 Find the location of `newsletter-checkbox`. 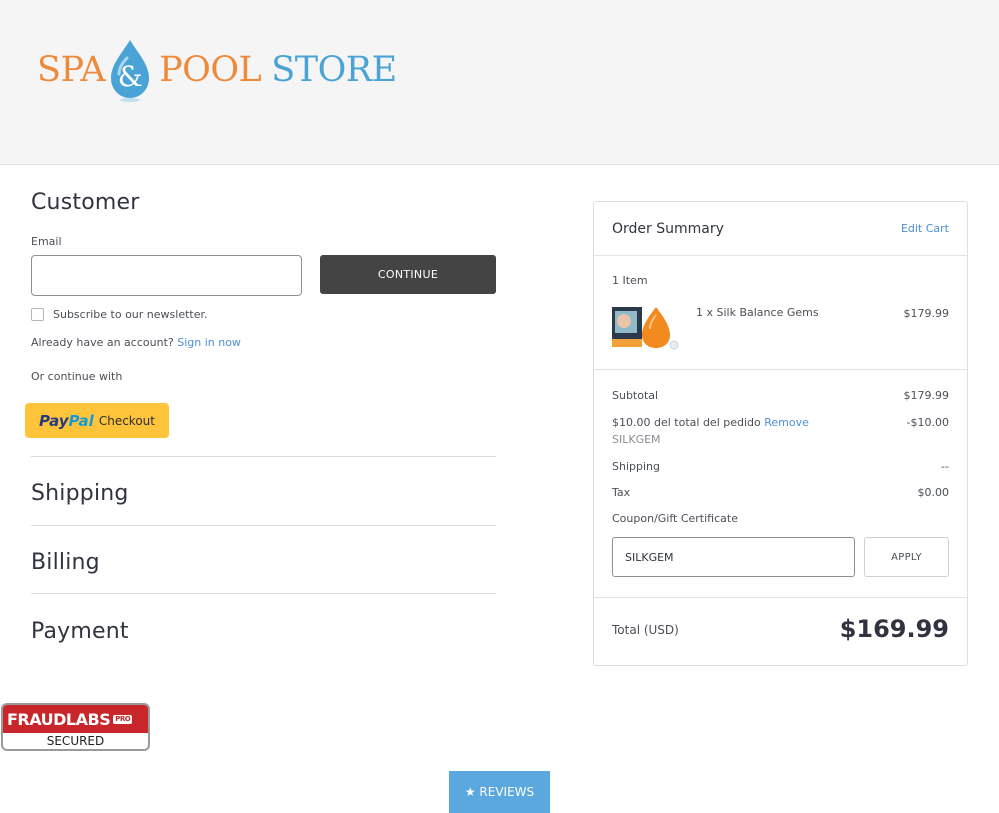

newsletter-checkbox is located at coordinates (37, 314).